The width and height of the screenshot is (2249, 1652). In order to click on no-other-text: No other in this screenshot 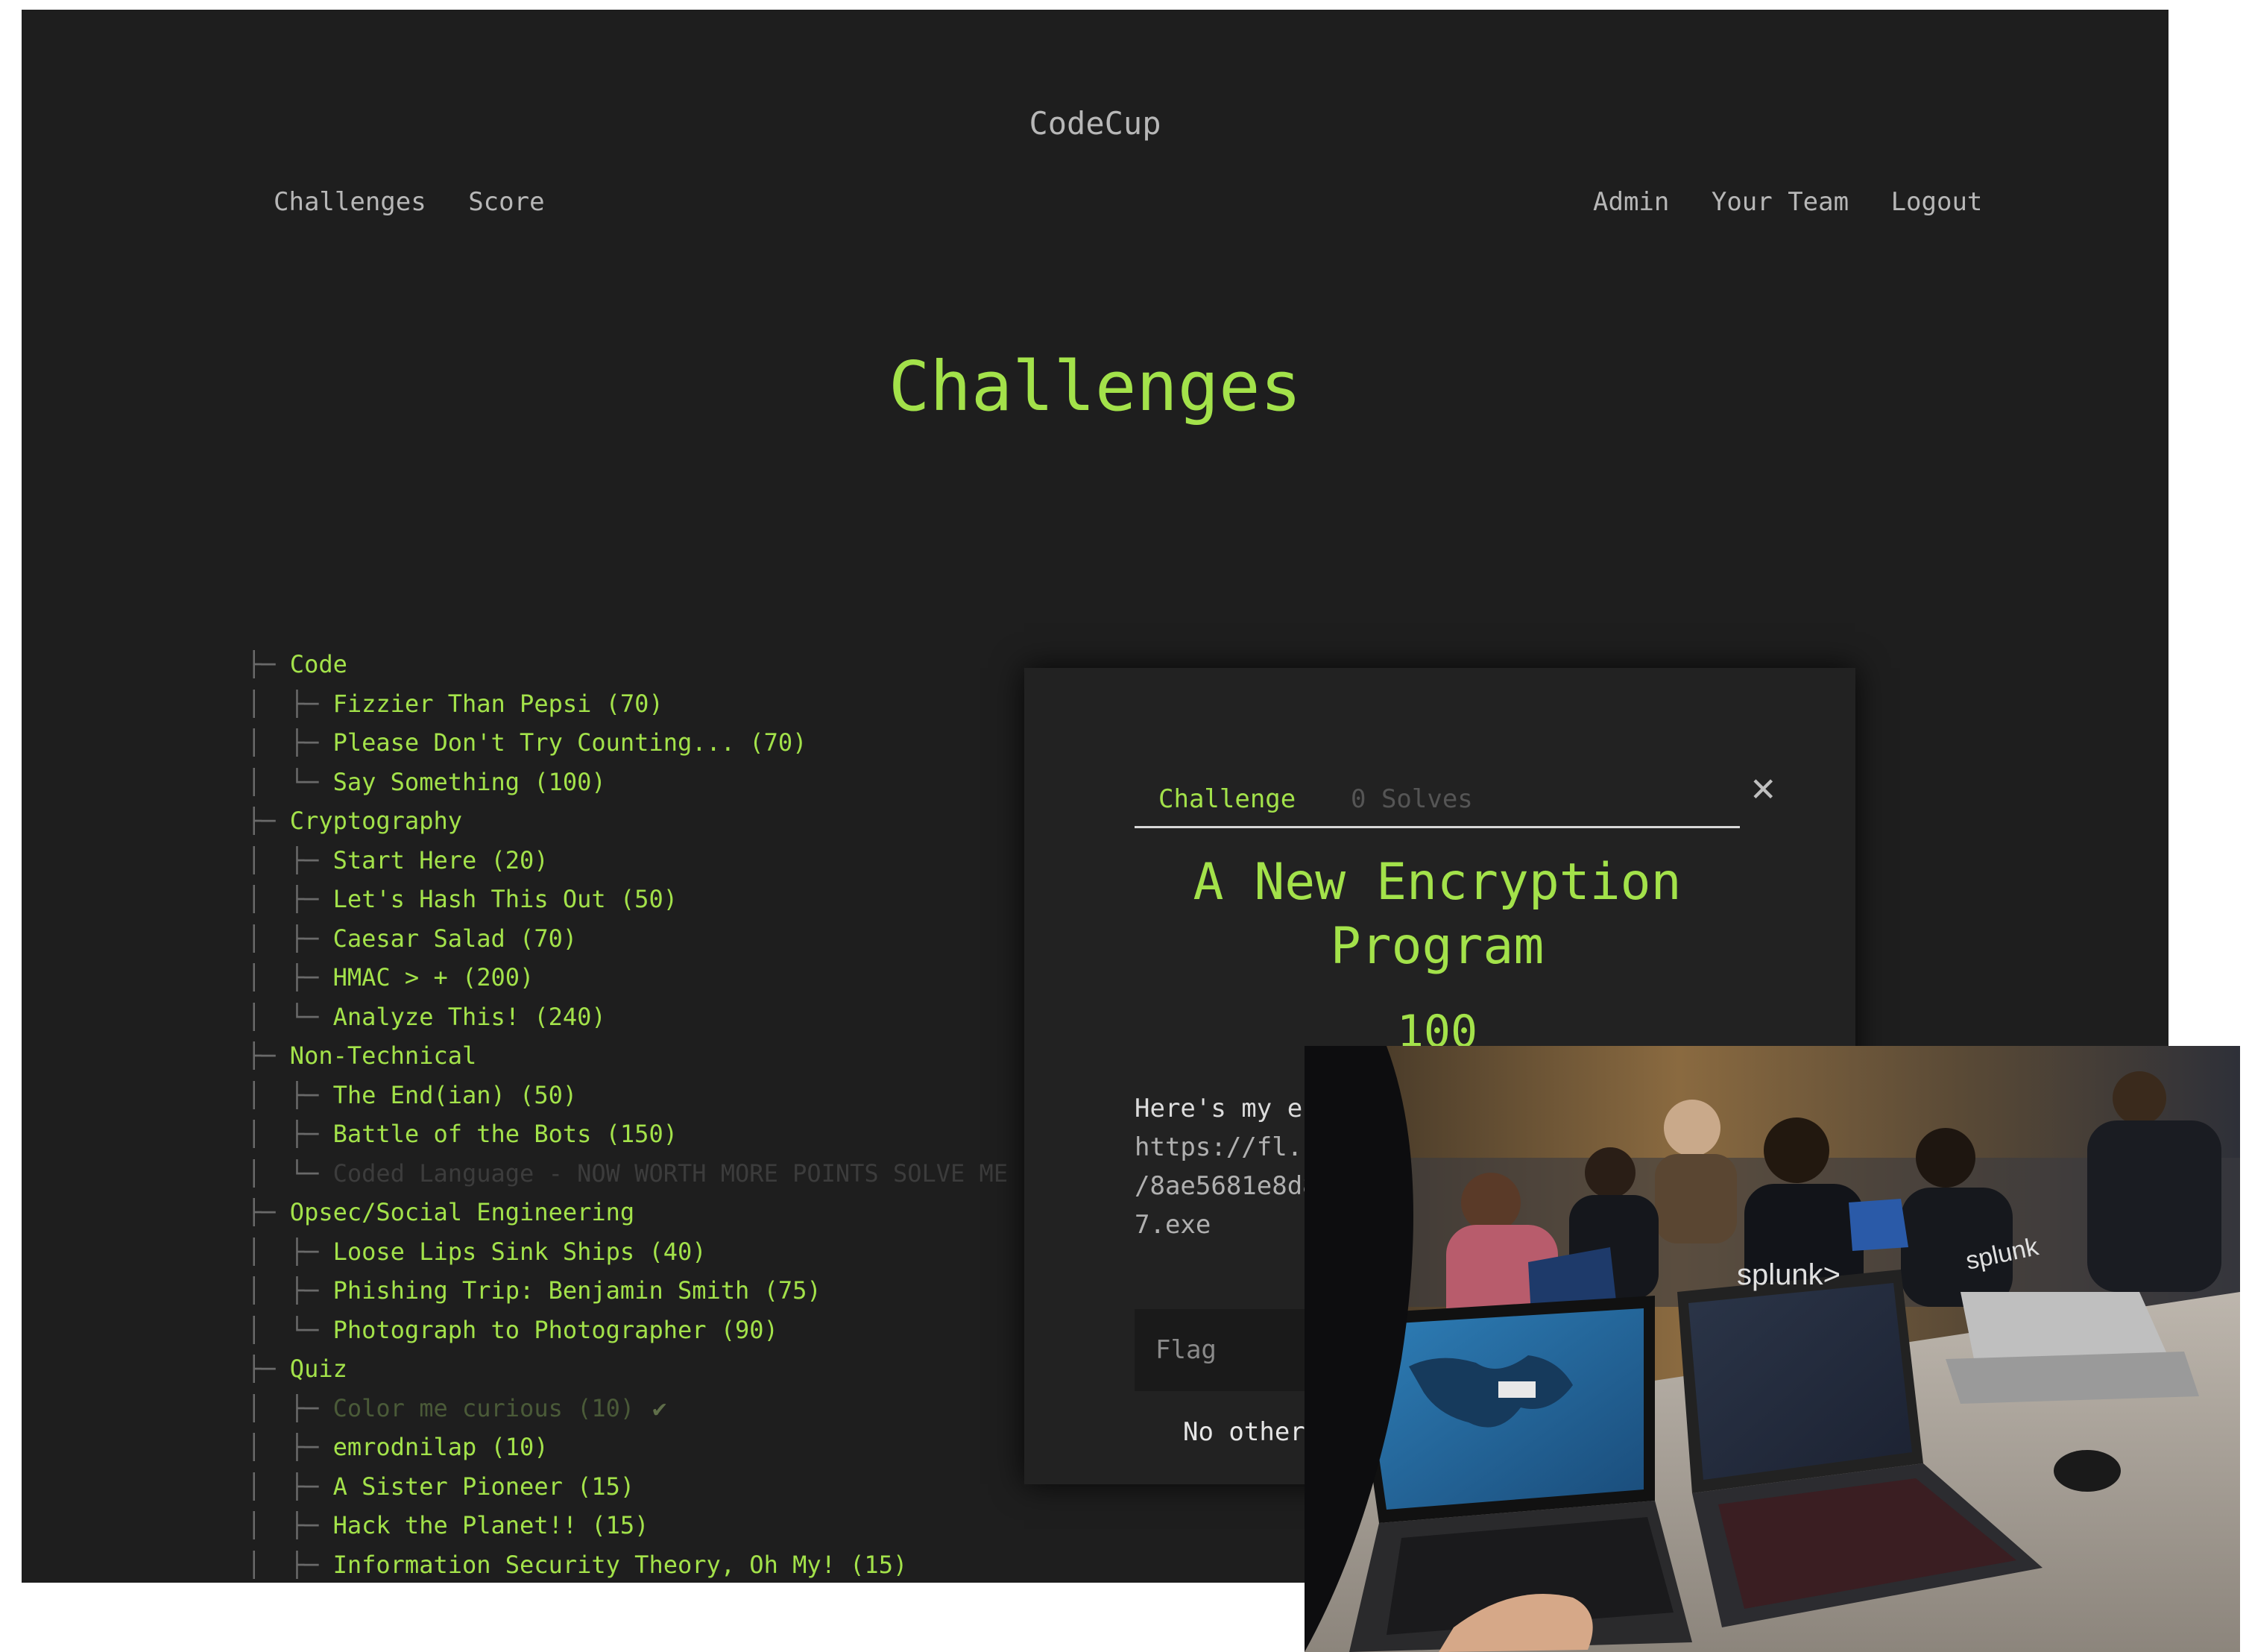, I will do `click(1244, 1432)`.